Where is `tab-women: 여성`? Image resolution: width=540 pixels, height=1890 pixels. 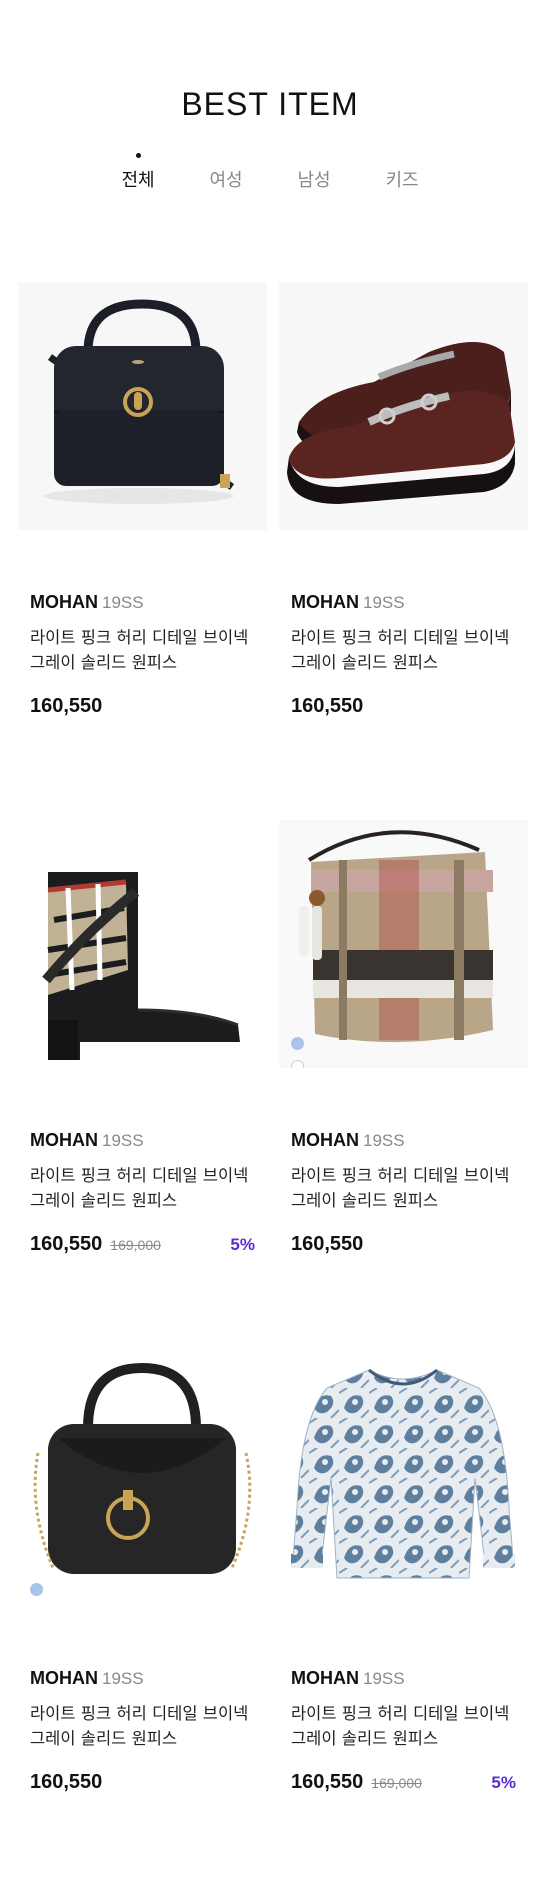
tab-women: 여성 is located at coordinates (226, 176).